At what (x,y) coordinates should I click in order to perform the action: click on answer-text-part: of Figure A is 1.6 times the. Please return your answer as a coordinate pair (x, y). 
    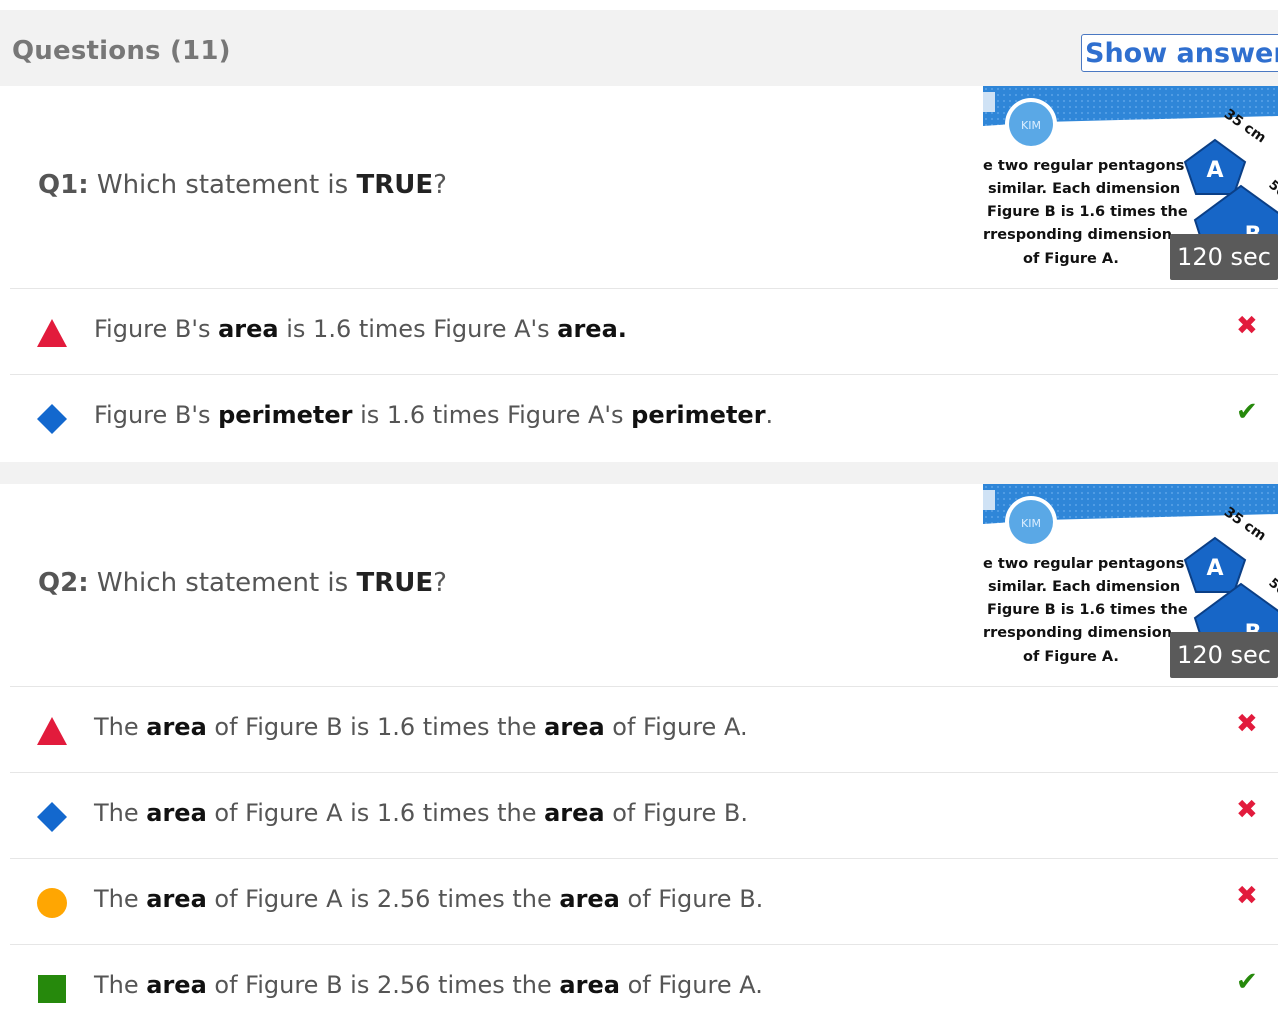
    Looking at the image, I should click on (375, 813).